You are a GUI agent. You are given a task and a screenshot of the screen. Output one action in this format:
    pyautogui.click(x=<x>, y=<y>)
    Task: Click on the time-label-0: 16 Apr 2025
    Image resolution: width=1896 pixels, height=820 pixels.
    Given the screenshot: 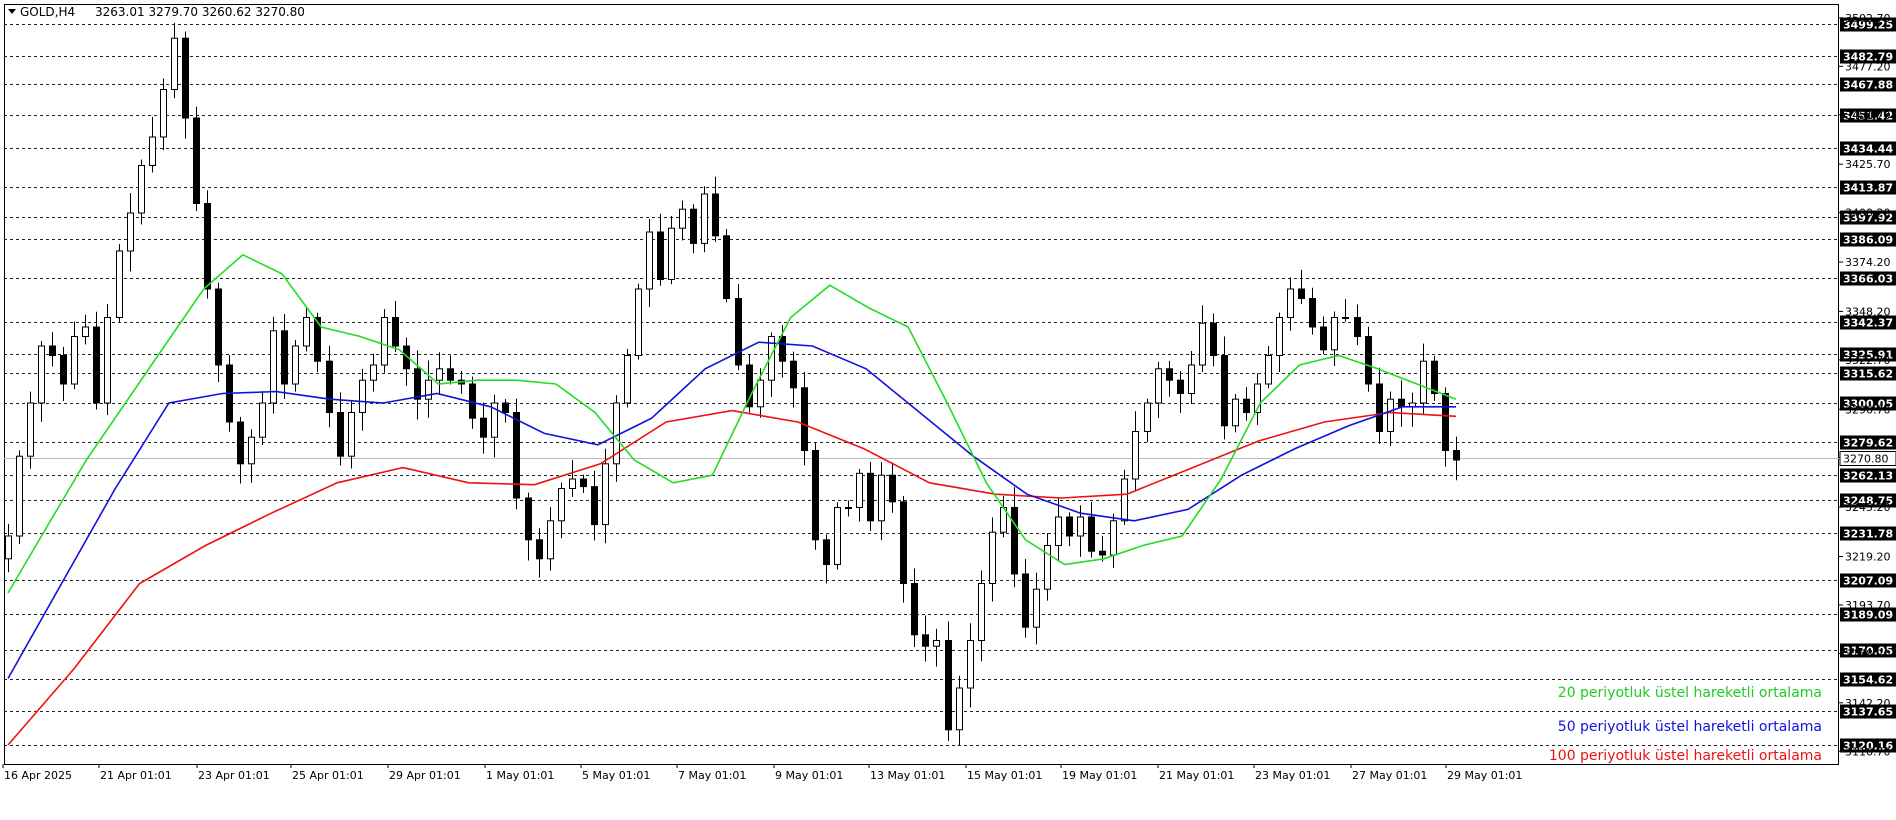 What is the action you would take?
    pyautogui.click(x=38, y=775)
    